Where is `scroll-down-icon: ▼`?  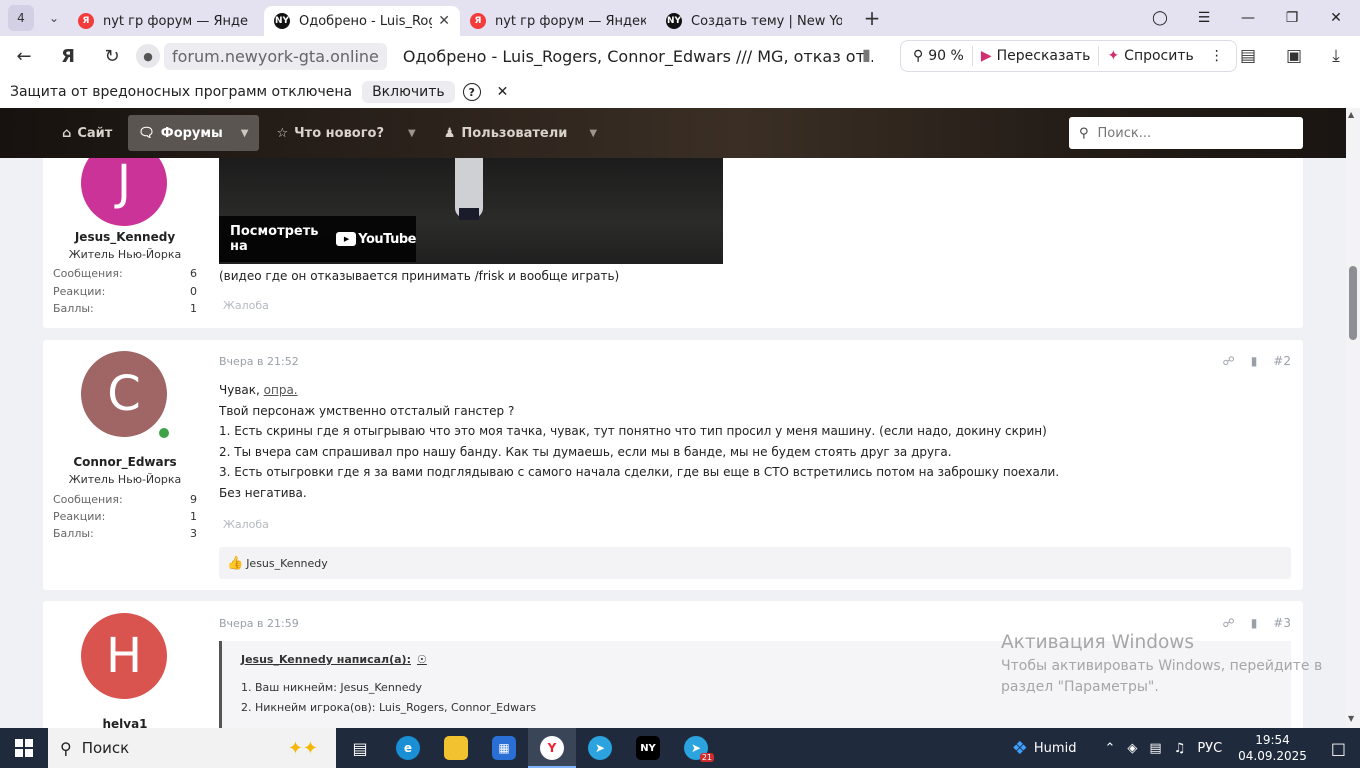 scroll-down-icon: ▼ is located at coordinates (1351, 718).